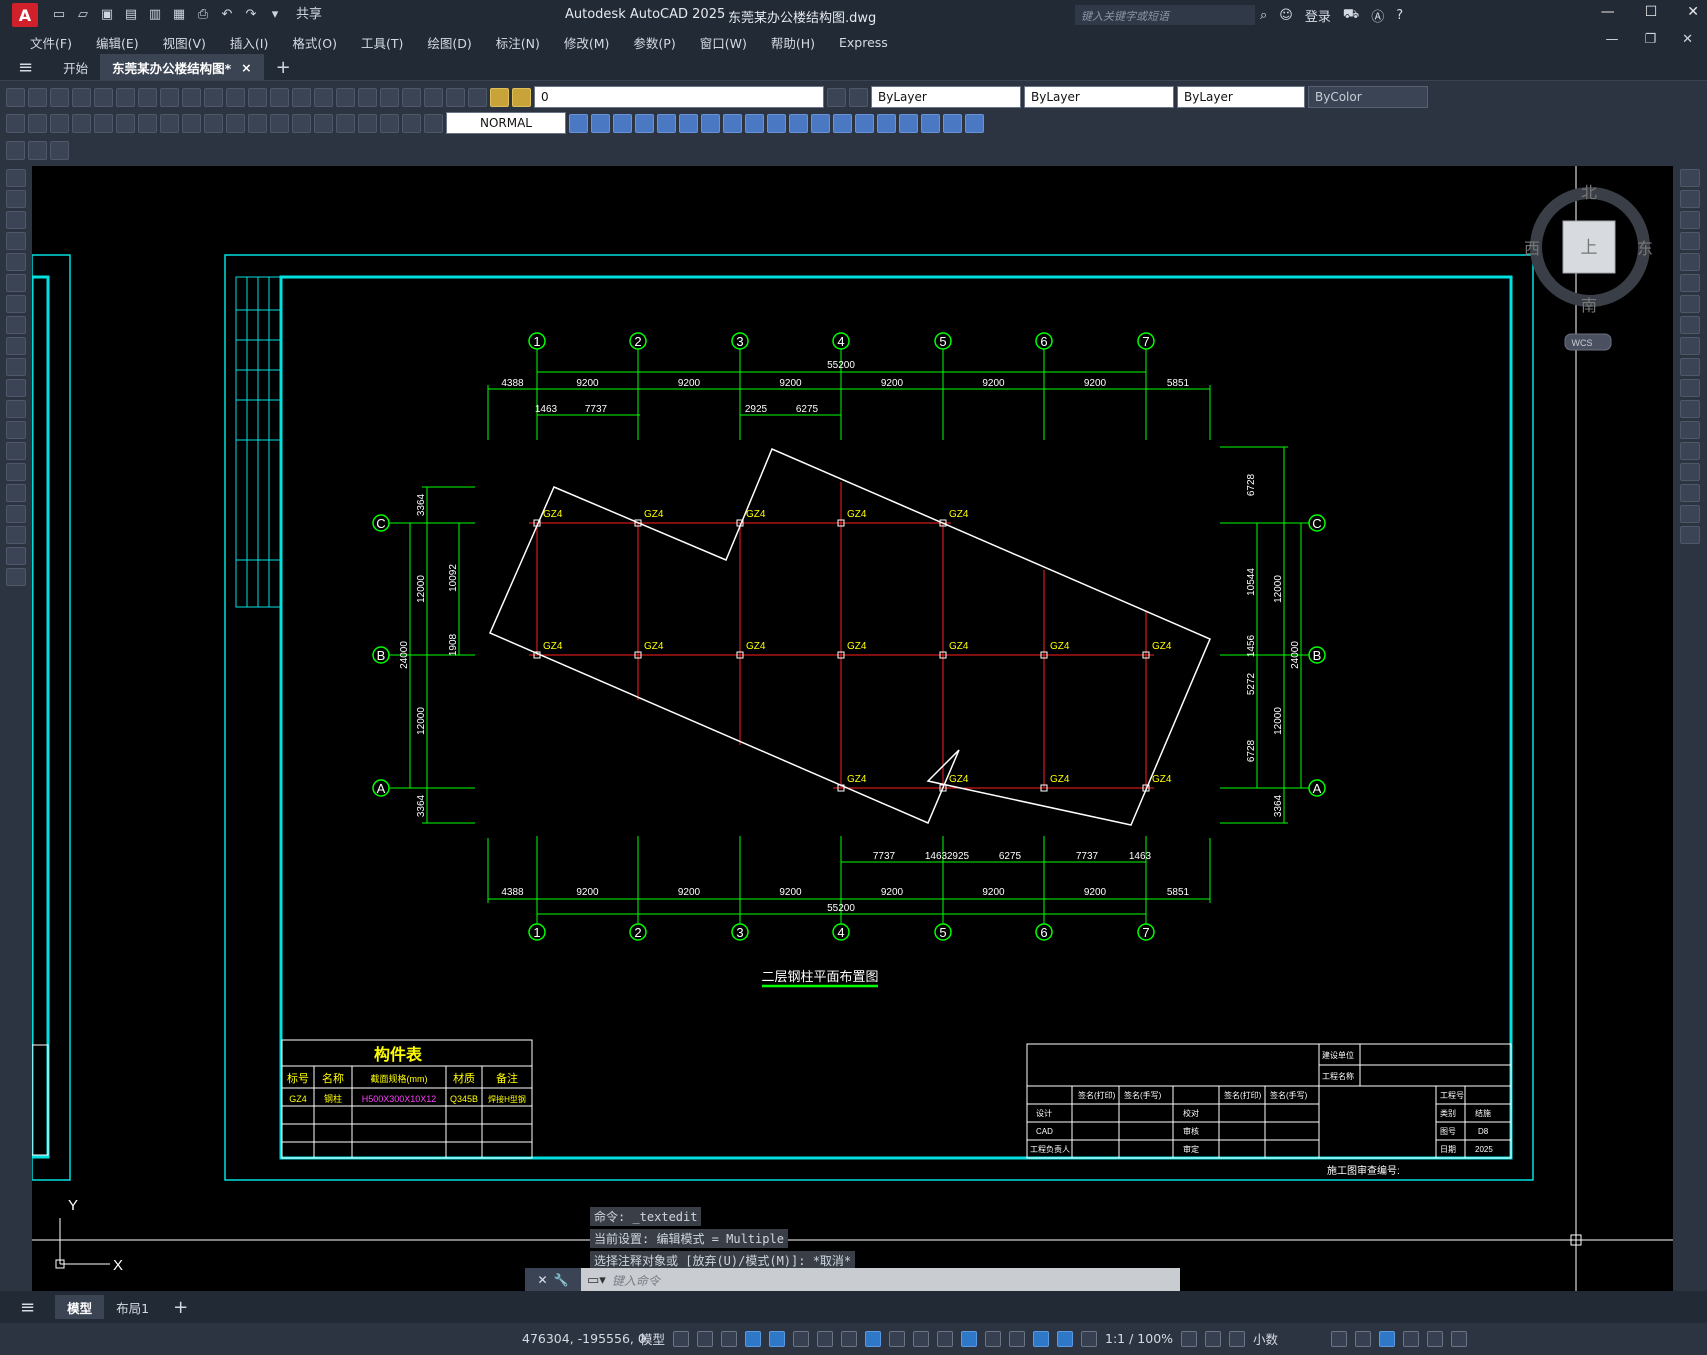 Image resolution: width=1707 pixels, height=1355 pixels. Describe the element at coordinates (587, 42) in the screenshot. I see `menu-modify: 修改(M)` at that location.